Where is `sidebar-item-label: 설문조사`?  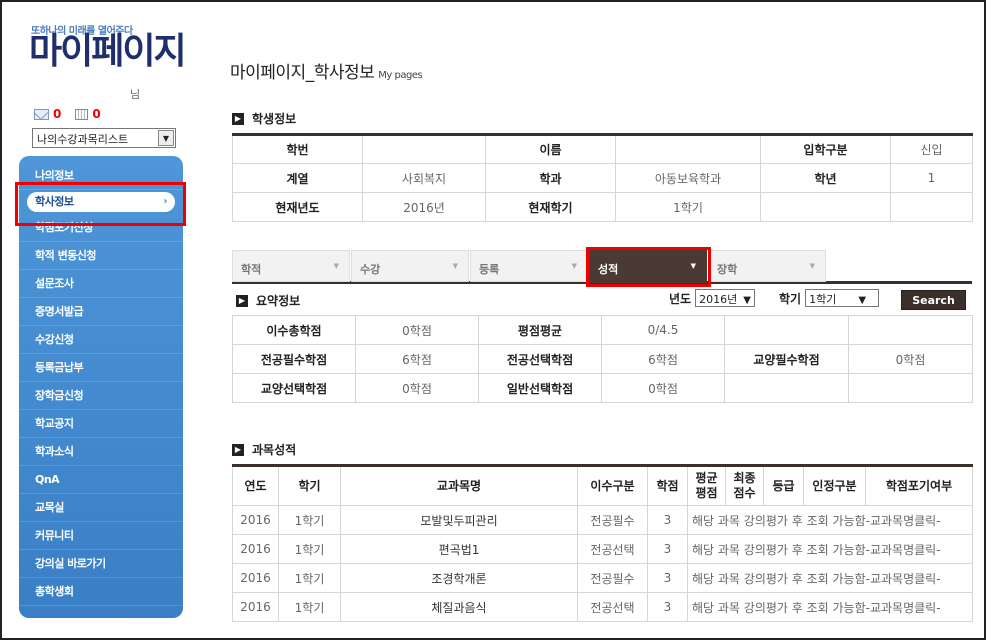 sidebar-item-label: 설문조사 is located at coordinates (54, 283).